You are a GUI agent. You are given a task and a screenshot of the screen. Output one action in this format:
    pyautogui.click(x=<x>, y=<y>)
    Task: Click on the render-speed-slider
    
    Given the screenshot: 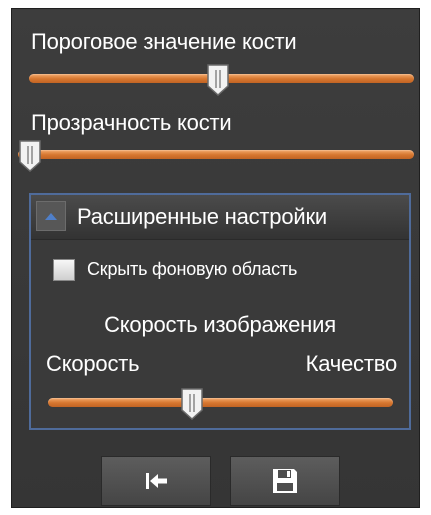 What is the action you would take?
    pyautogui.click(x=220, y=404)
    